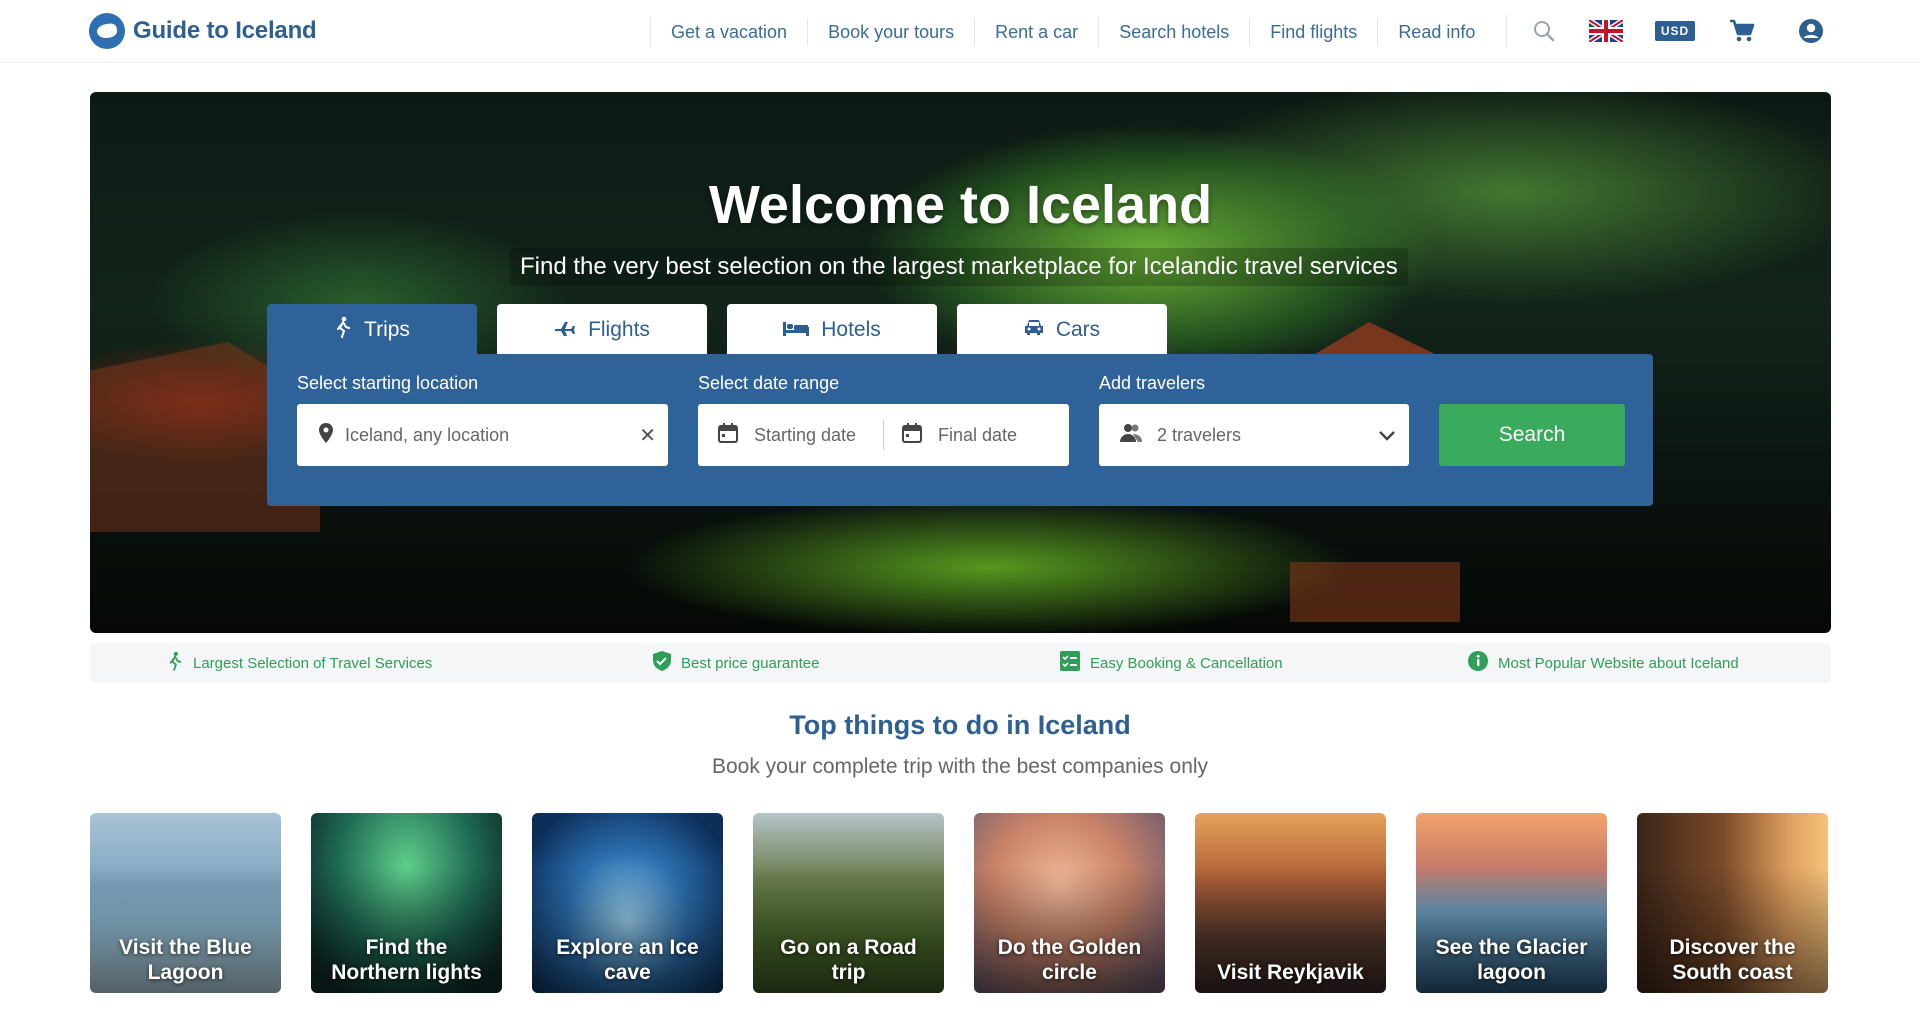  Describe the element at coordinates (1618, 663) in the screenshot. I see `trust-label: Most Popular Website about Iceland` at that location.